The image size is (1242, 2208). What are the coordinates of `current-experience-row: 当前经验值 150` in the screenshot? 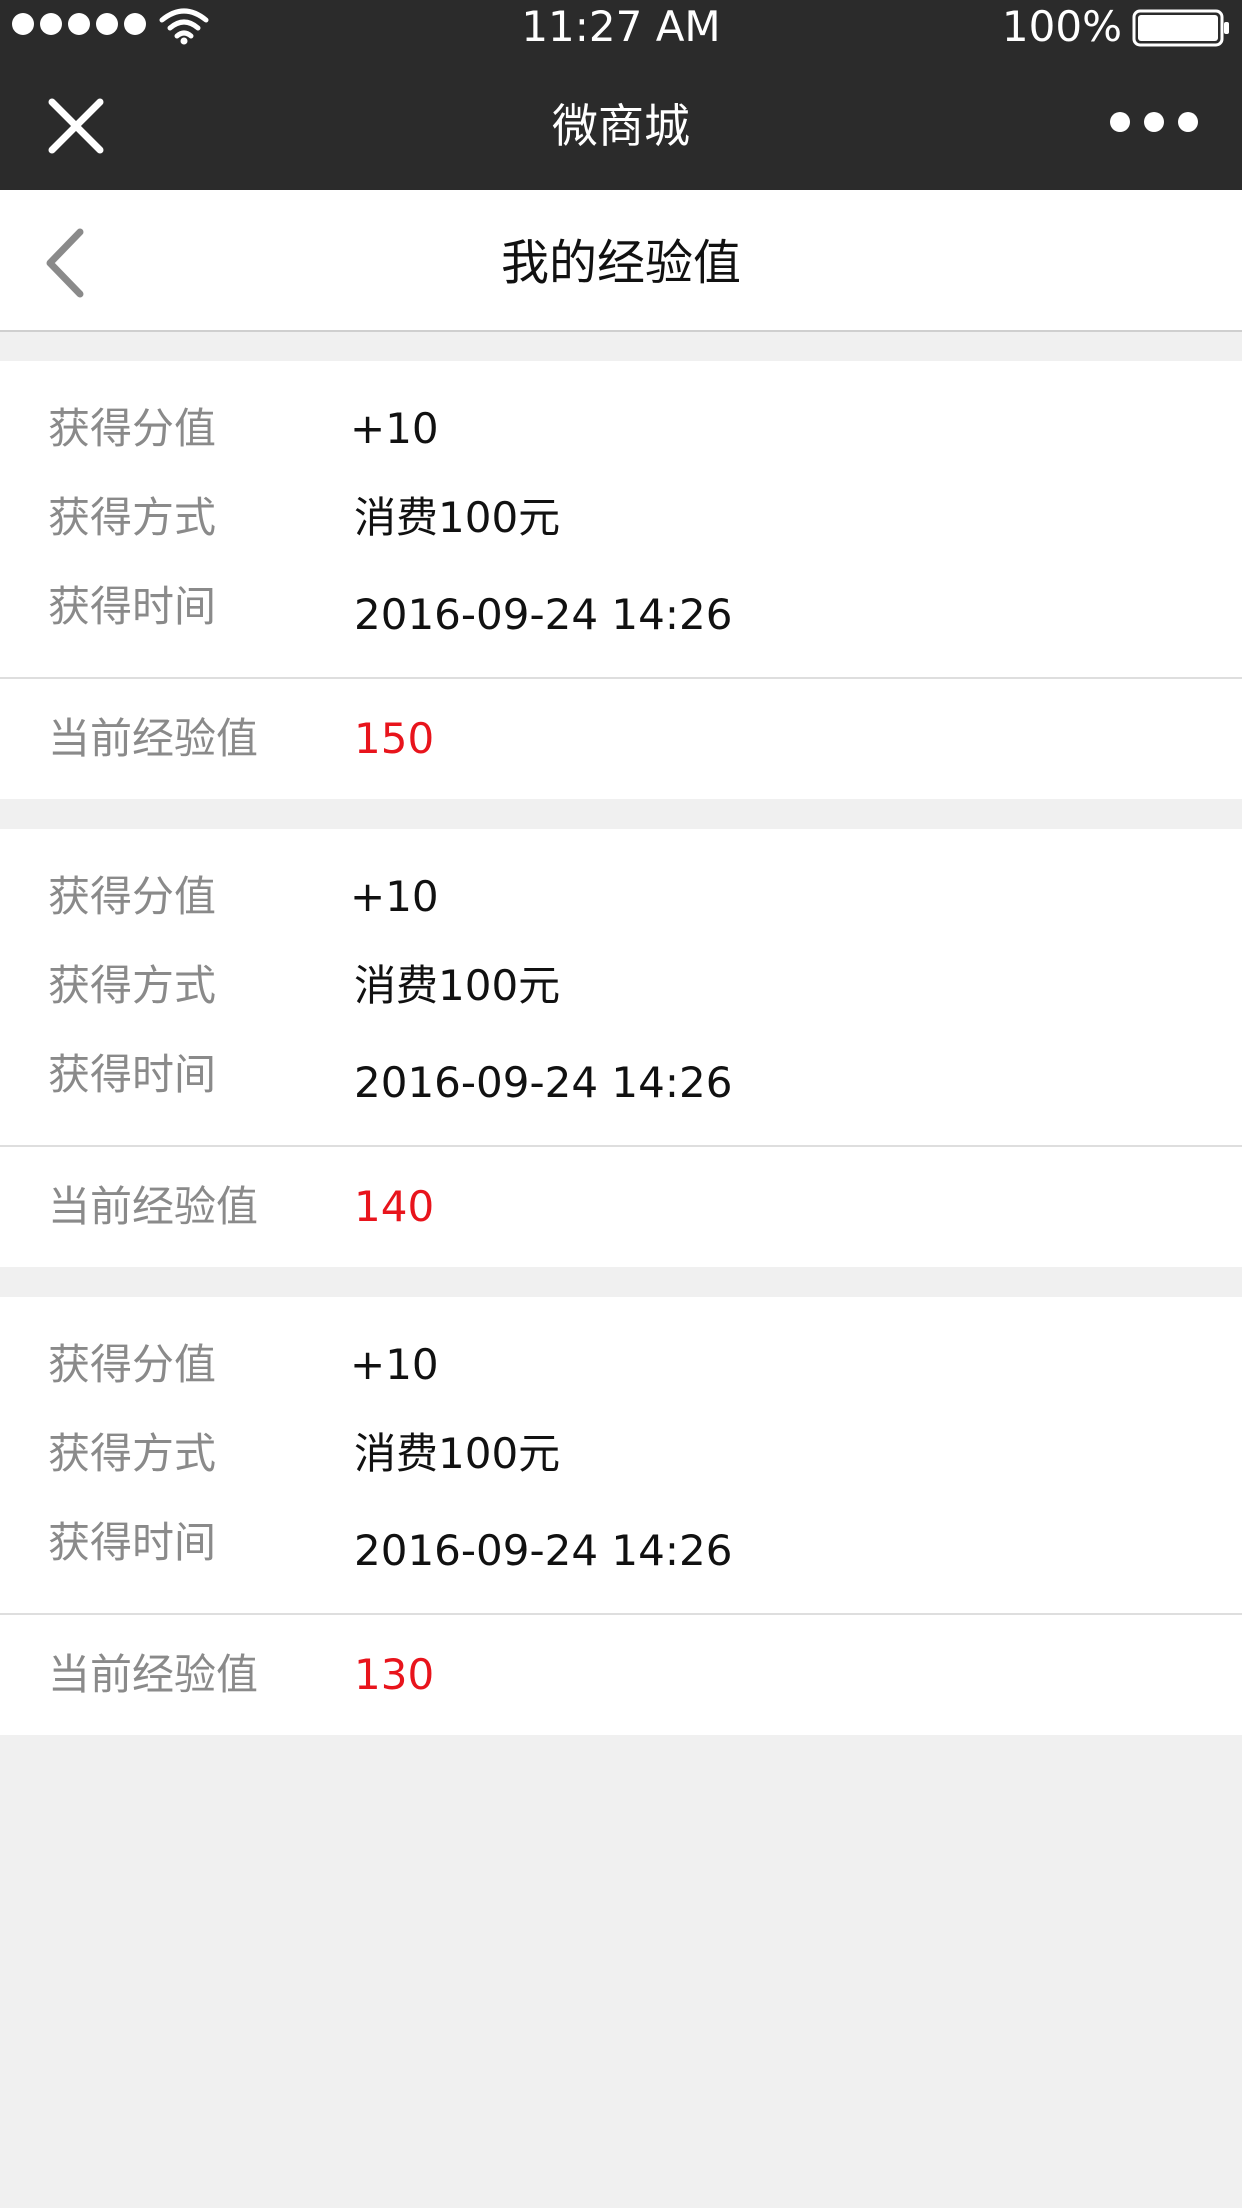 It's located at (621, 739).